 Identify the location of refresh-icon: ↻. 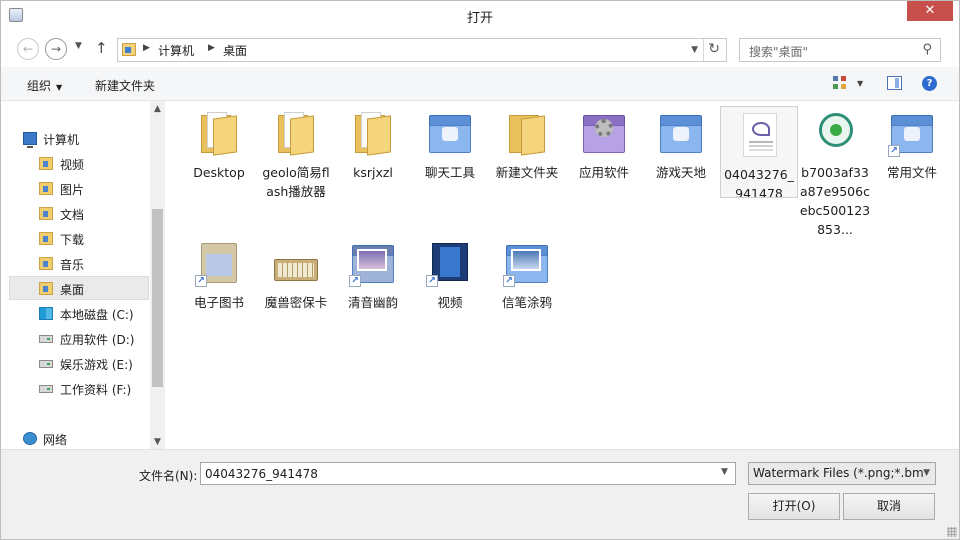
(714, 49).